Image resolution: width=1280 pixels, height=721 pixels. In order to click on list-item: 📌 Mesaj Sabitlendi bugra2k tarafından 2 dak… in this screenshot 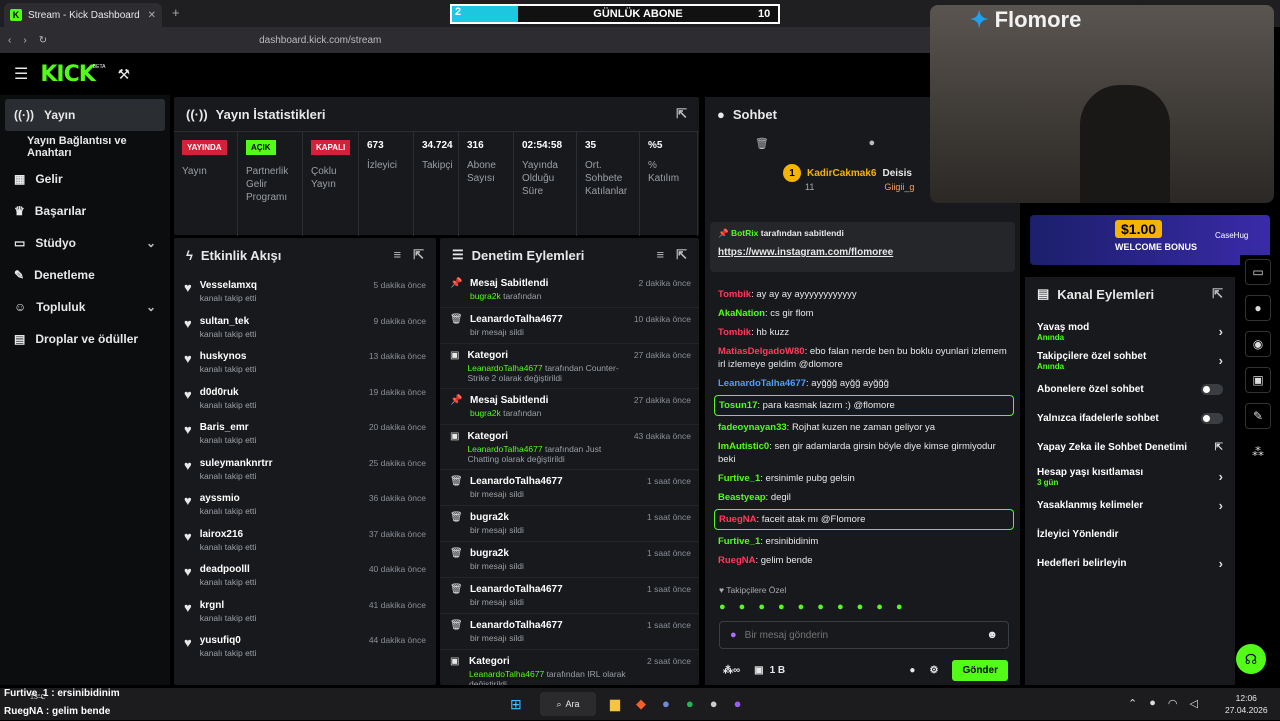, I will do `click(569, 290)`.